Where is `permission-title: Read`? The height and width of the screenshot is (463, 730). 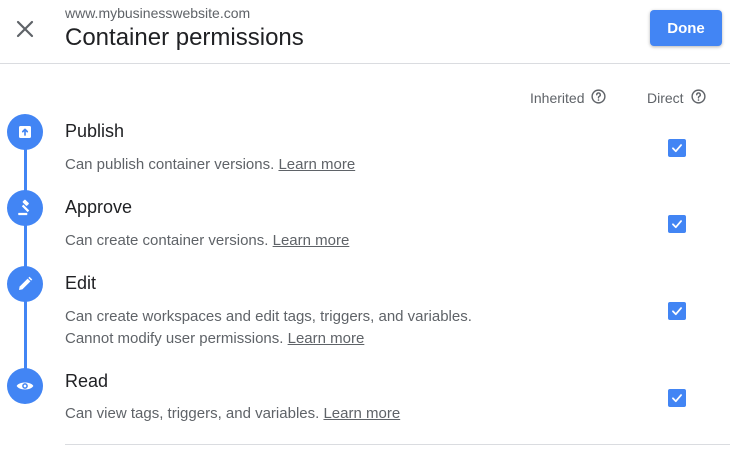 permission-title: Read is located at coordinates (87, 381).